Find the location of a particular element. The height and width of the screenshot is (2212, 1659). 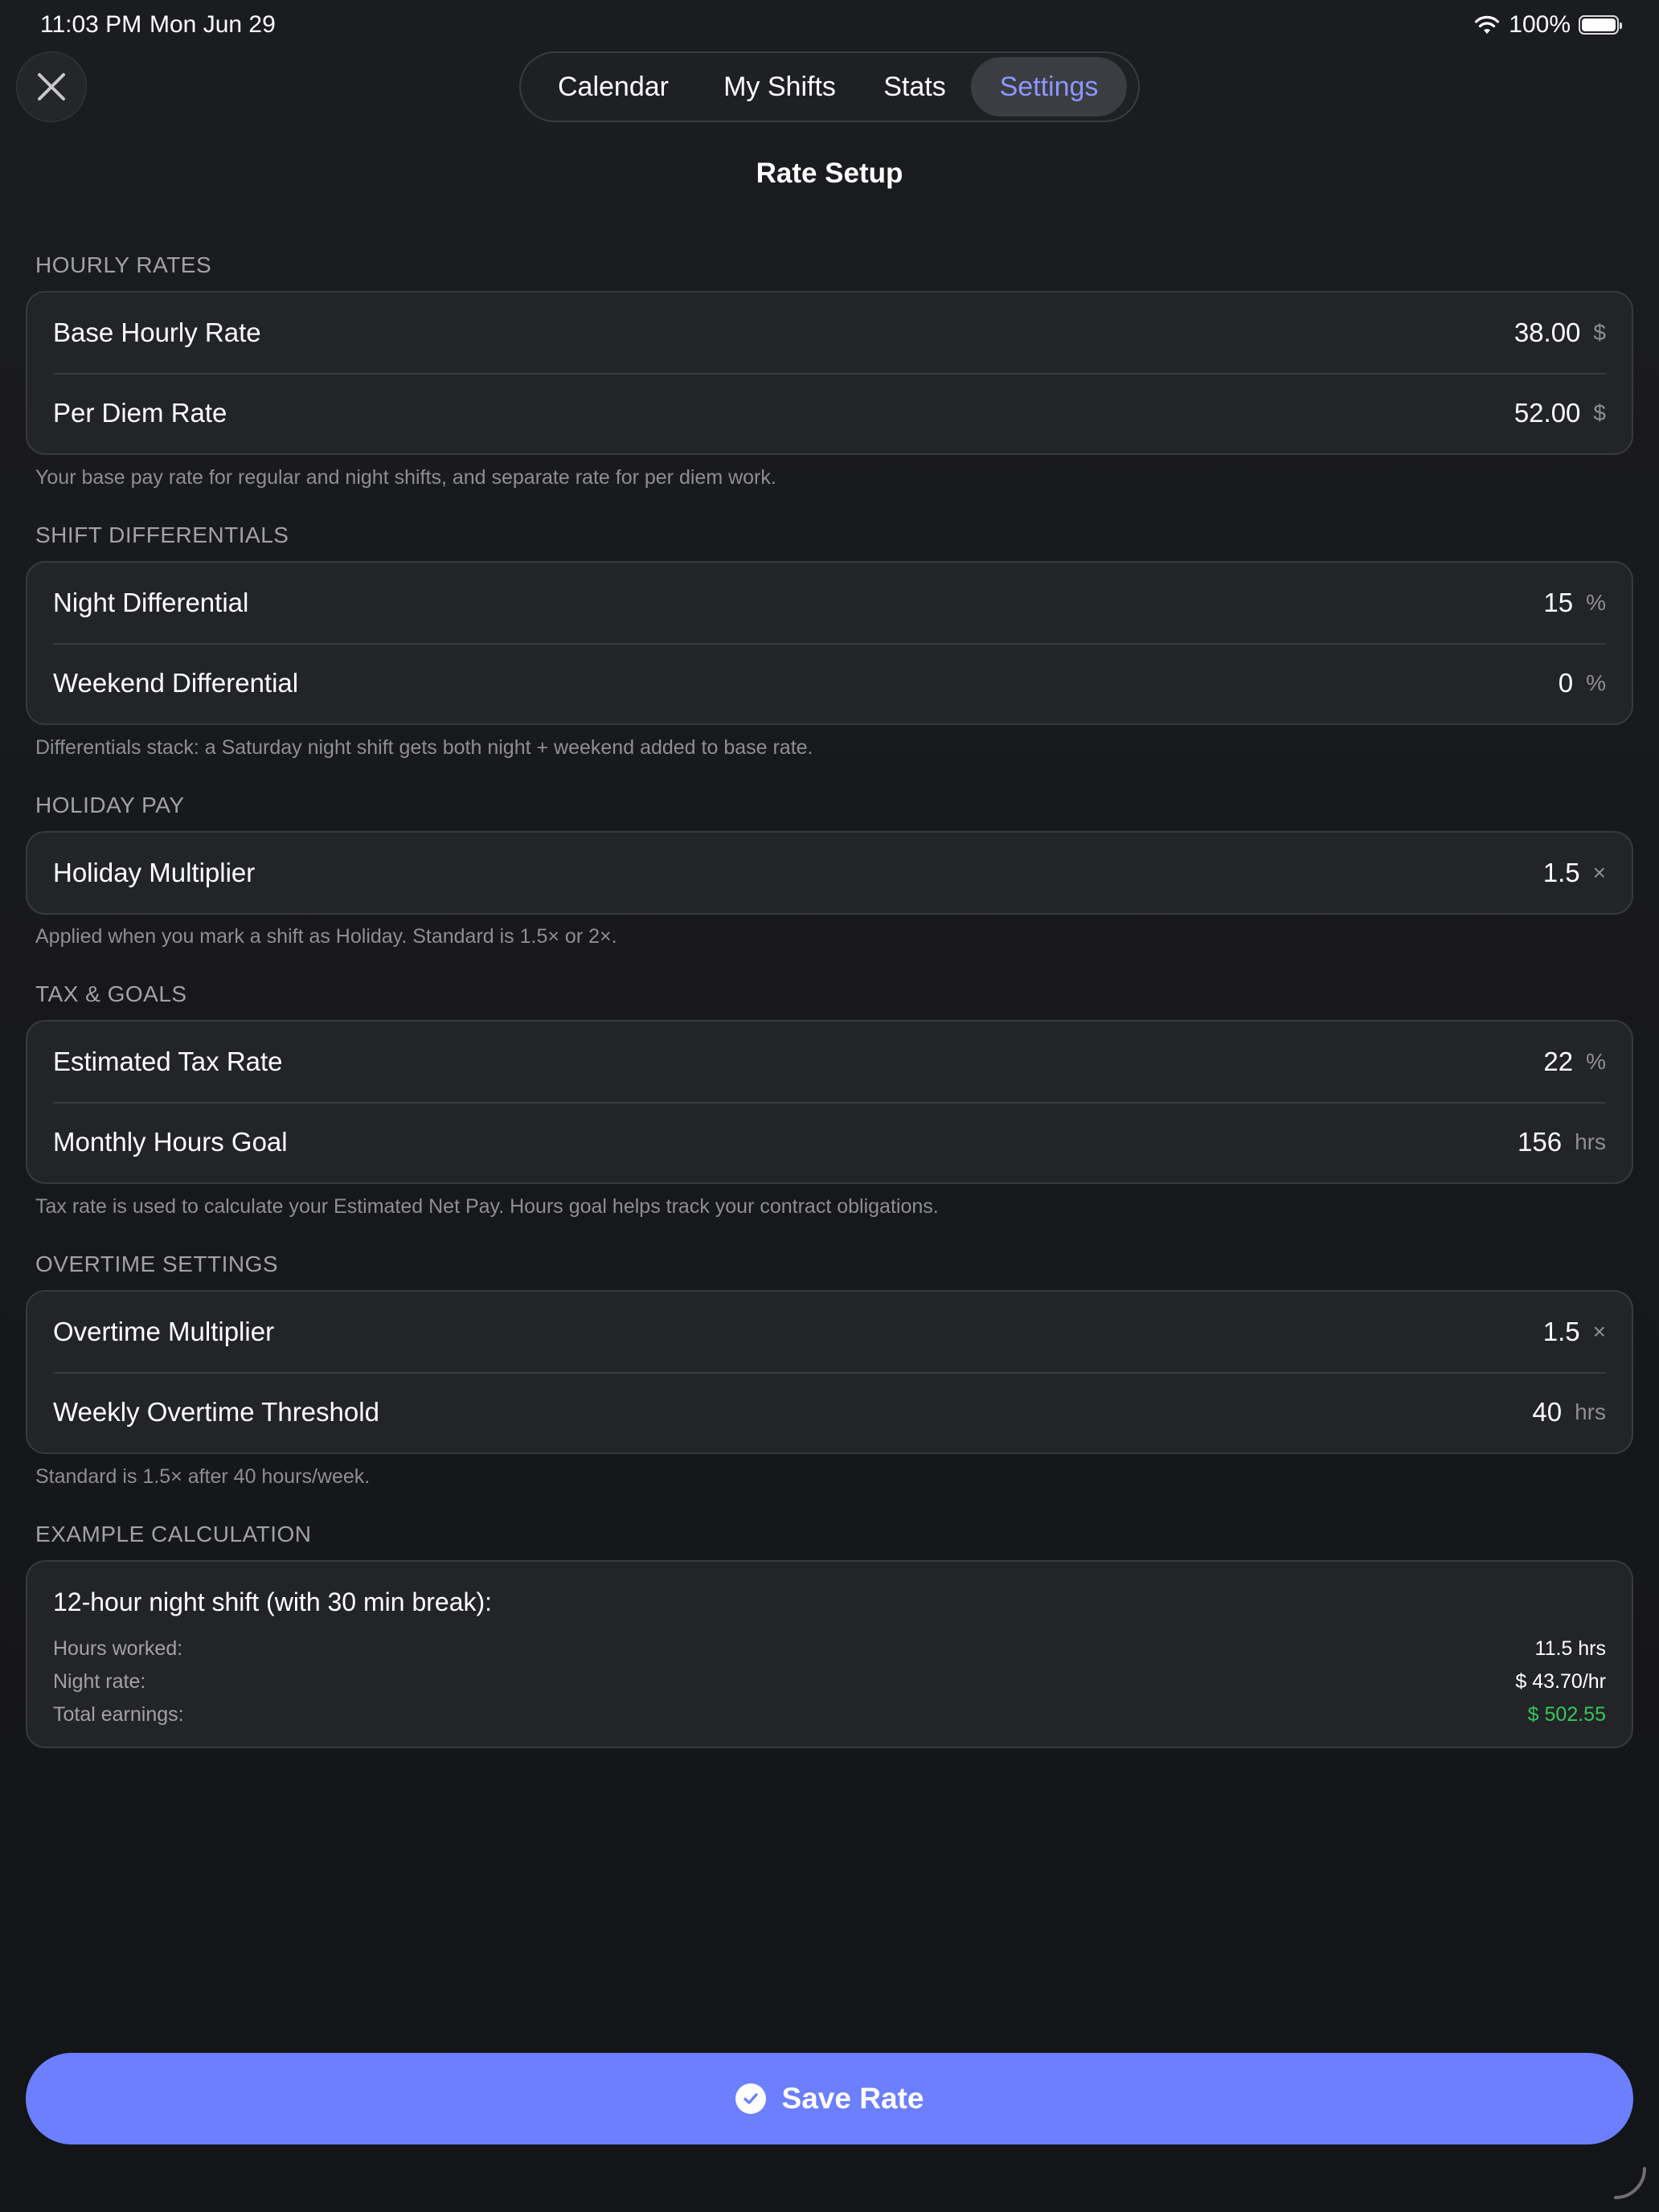

monthly-hours-goal-row: Monthly Hours Goal 156 hrs is located at coordinates (829, 1142).